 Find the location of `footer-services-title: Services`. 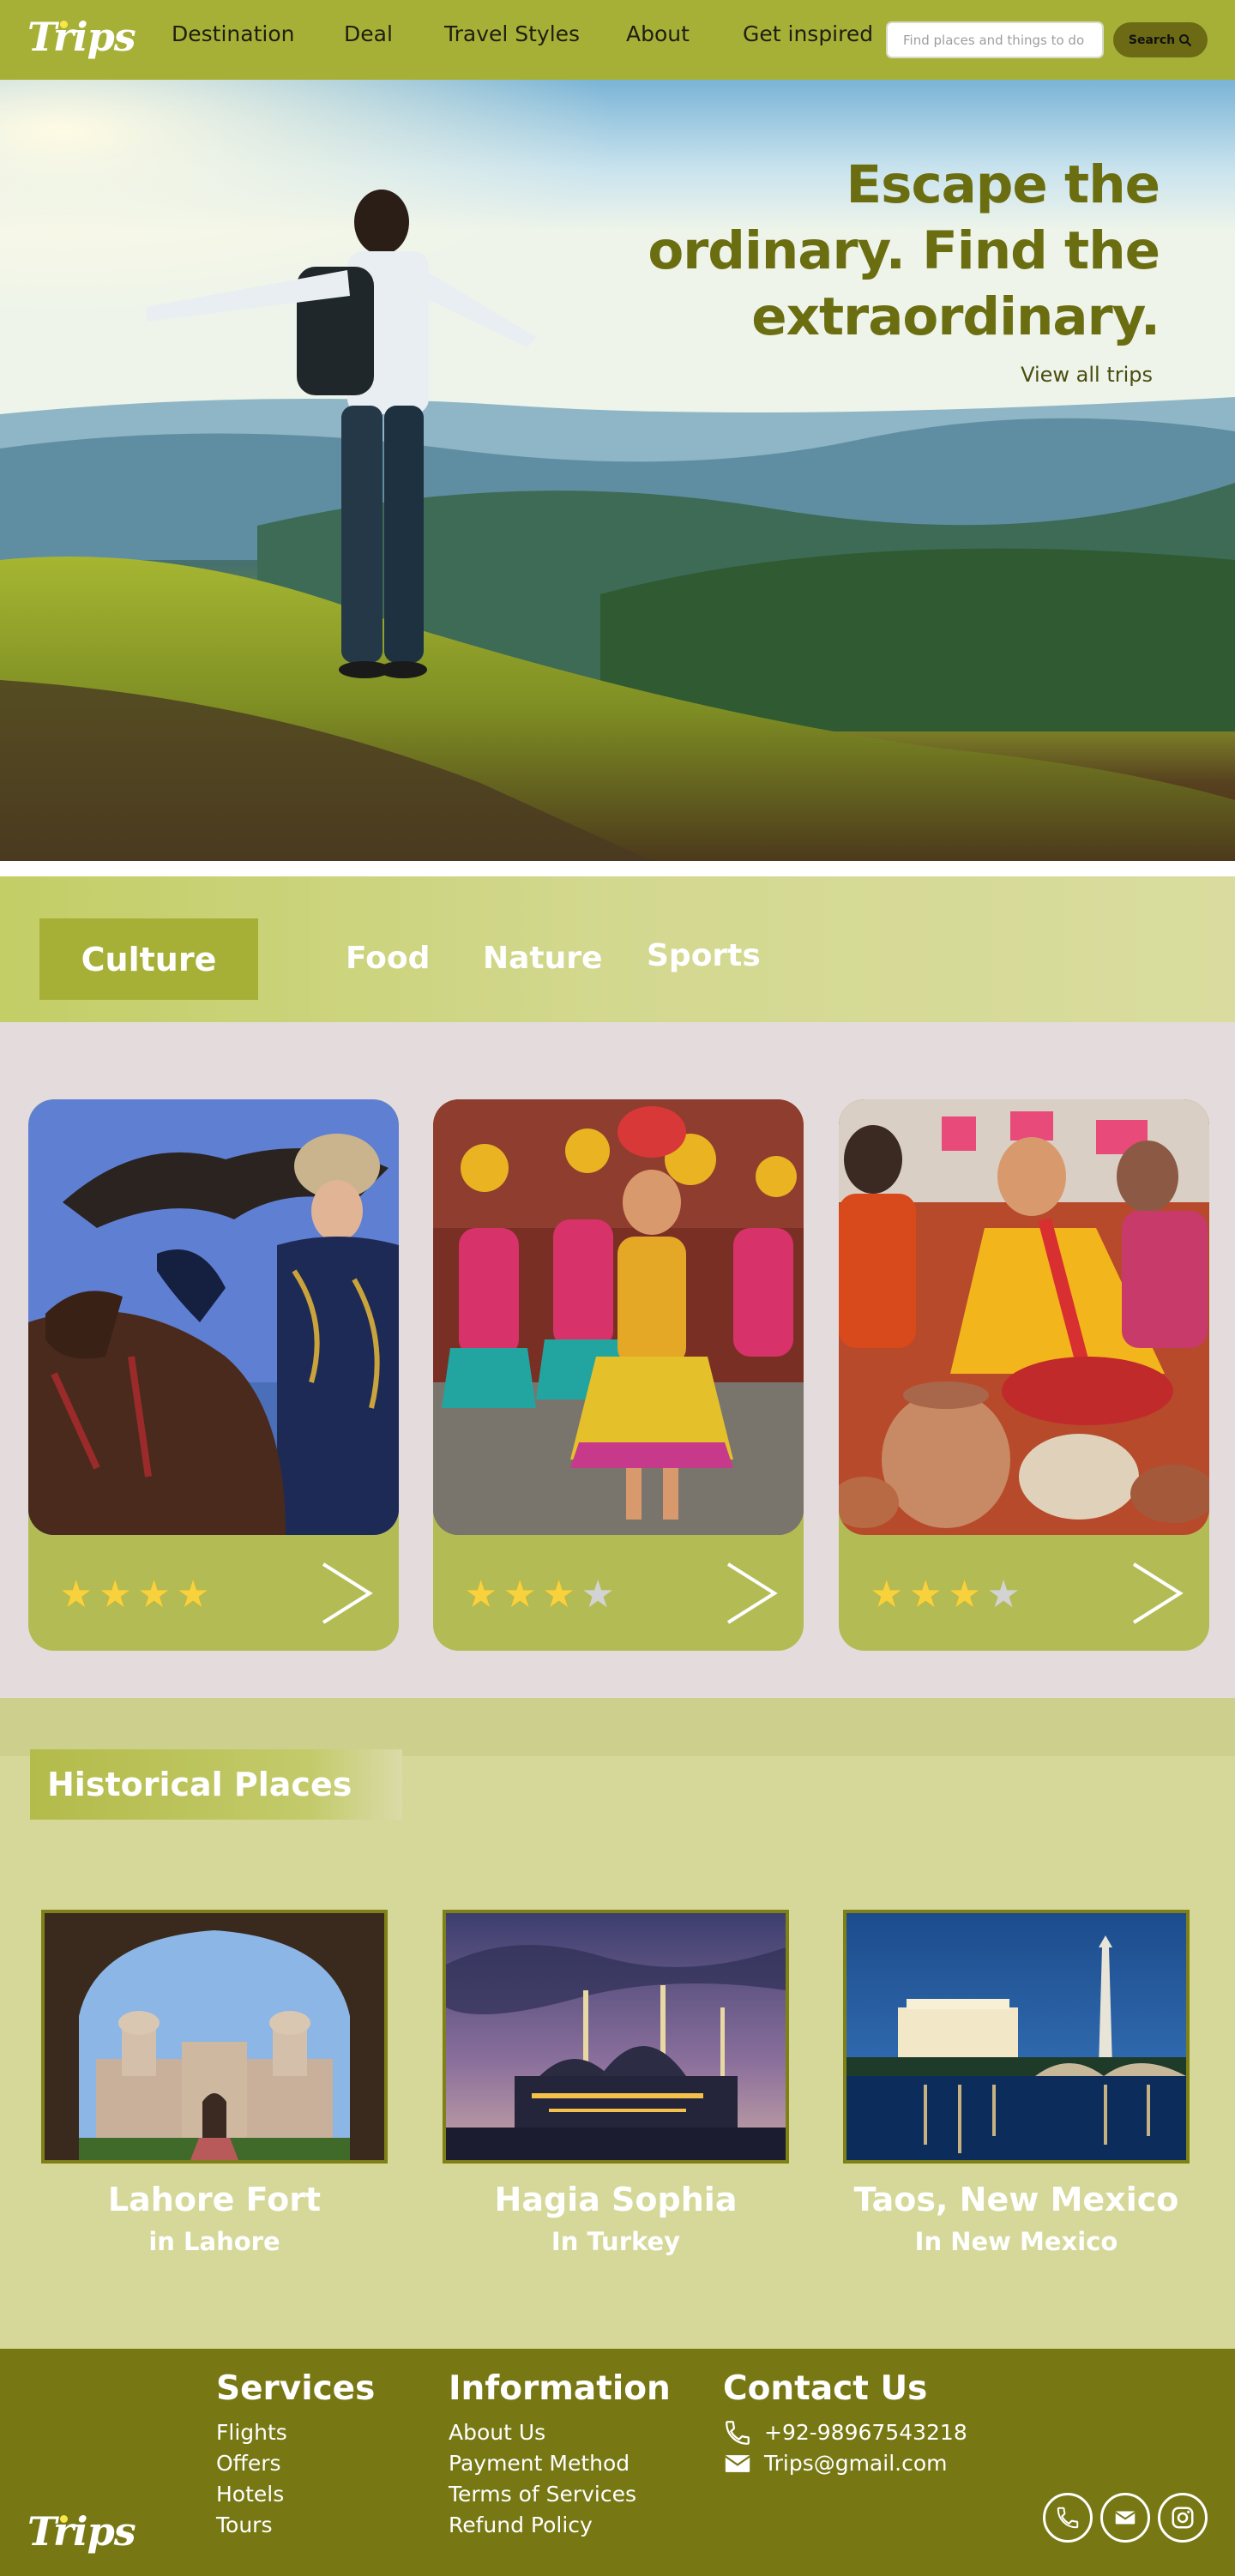

footer-services-title: Services is located at coordinates (296, 2388).